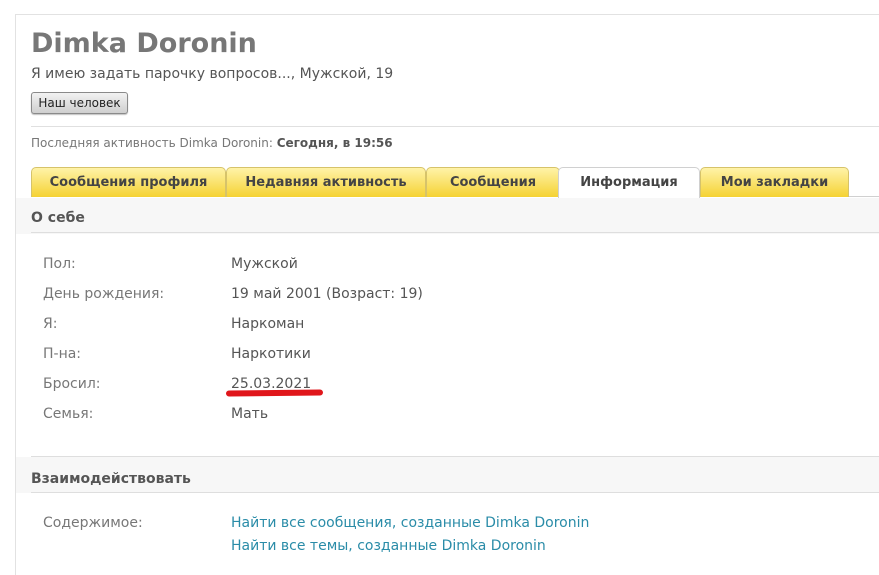 The width and height of the screenshot is (879, 575). I want to click on field-label-content: Содержимое:, so click(93, 523).